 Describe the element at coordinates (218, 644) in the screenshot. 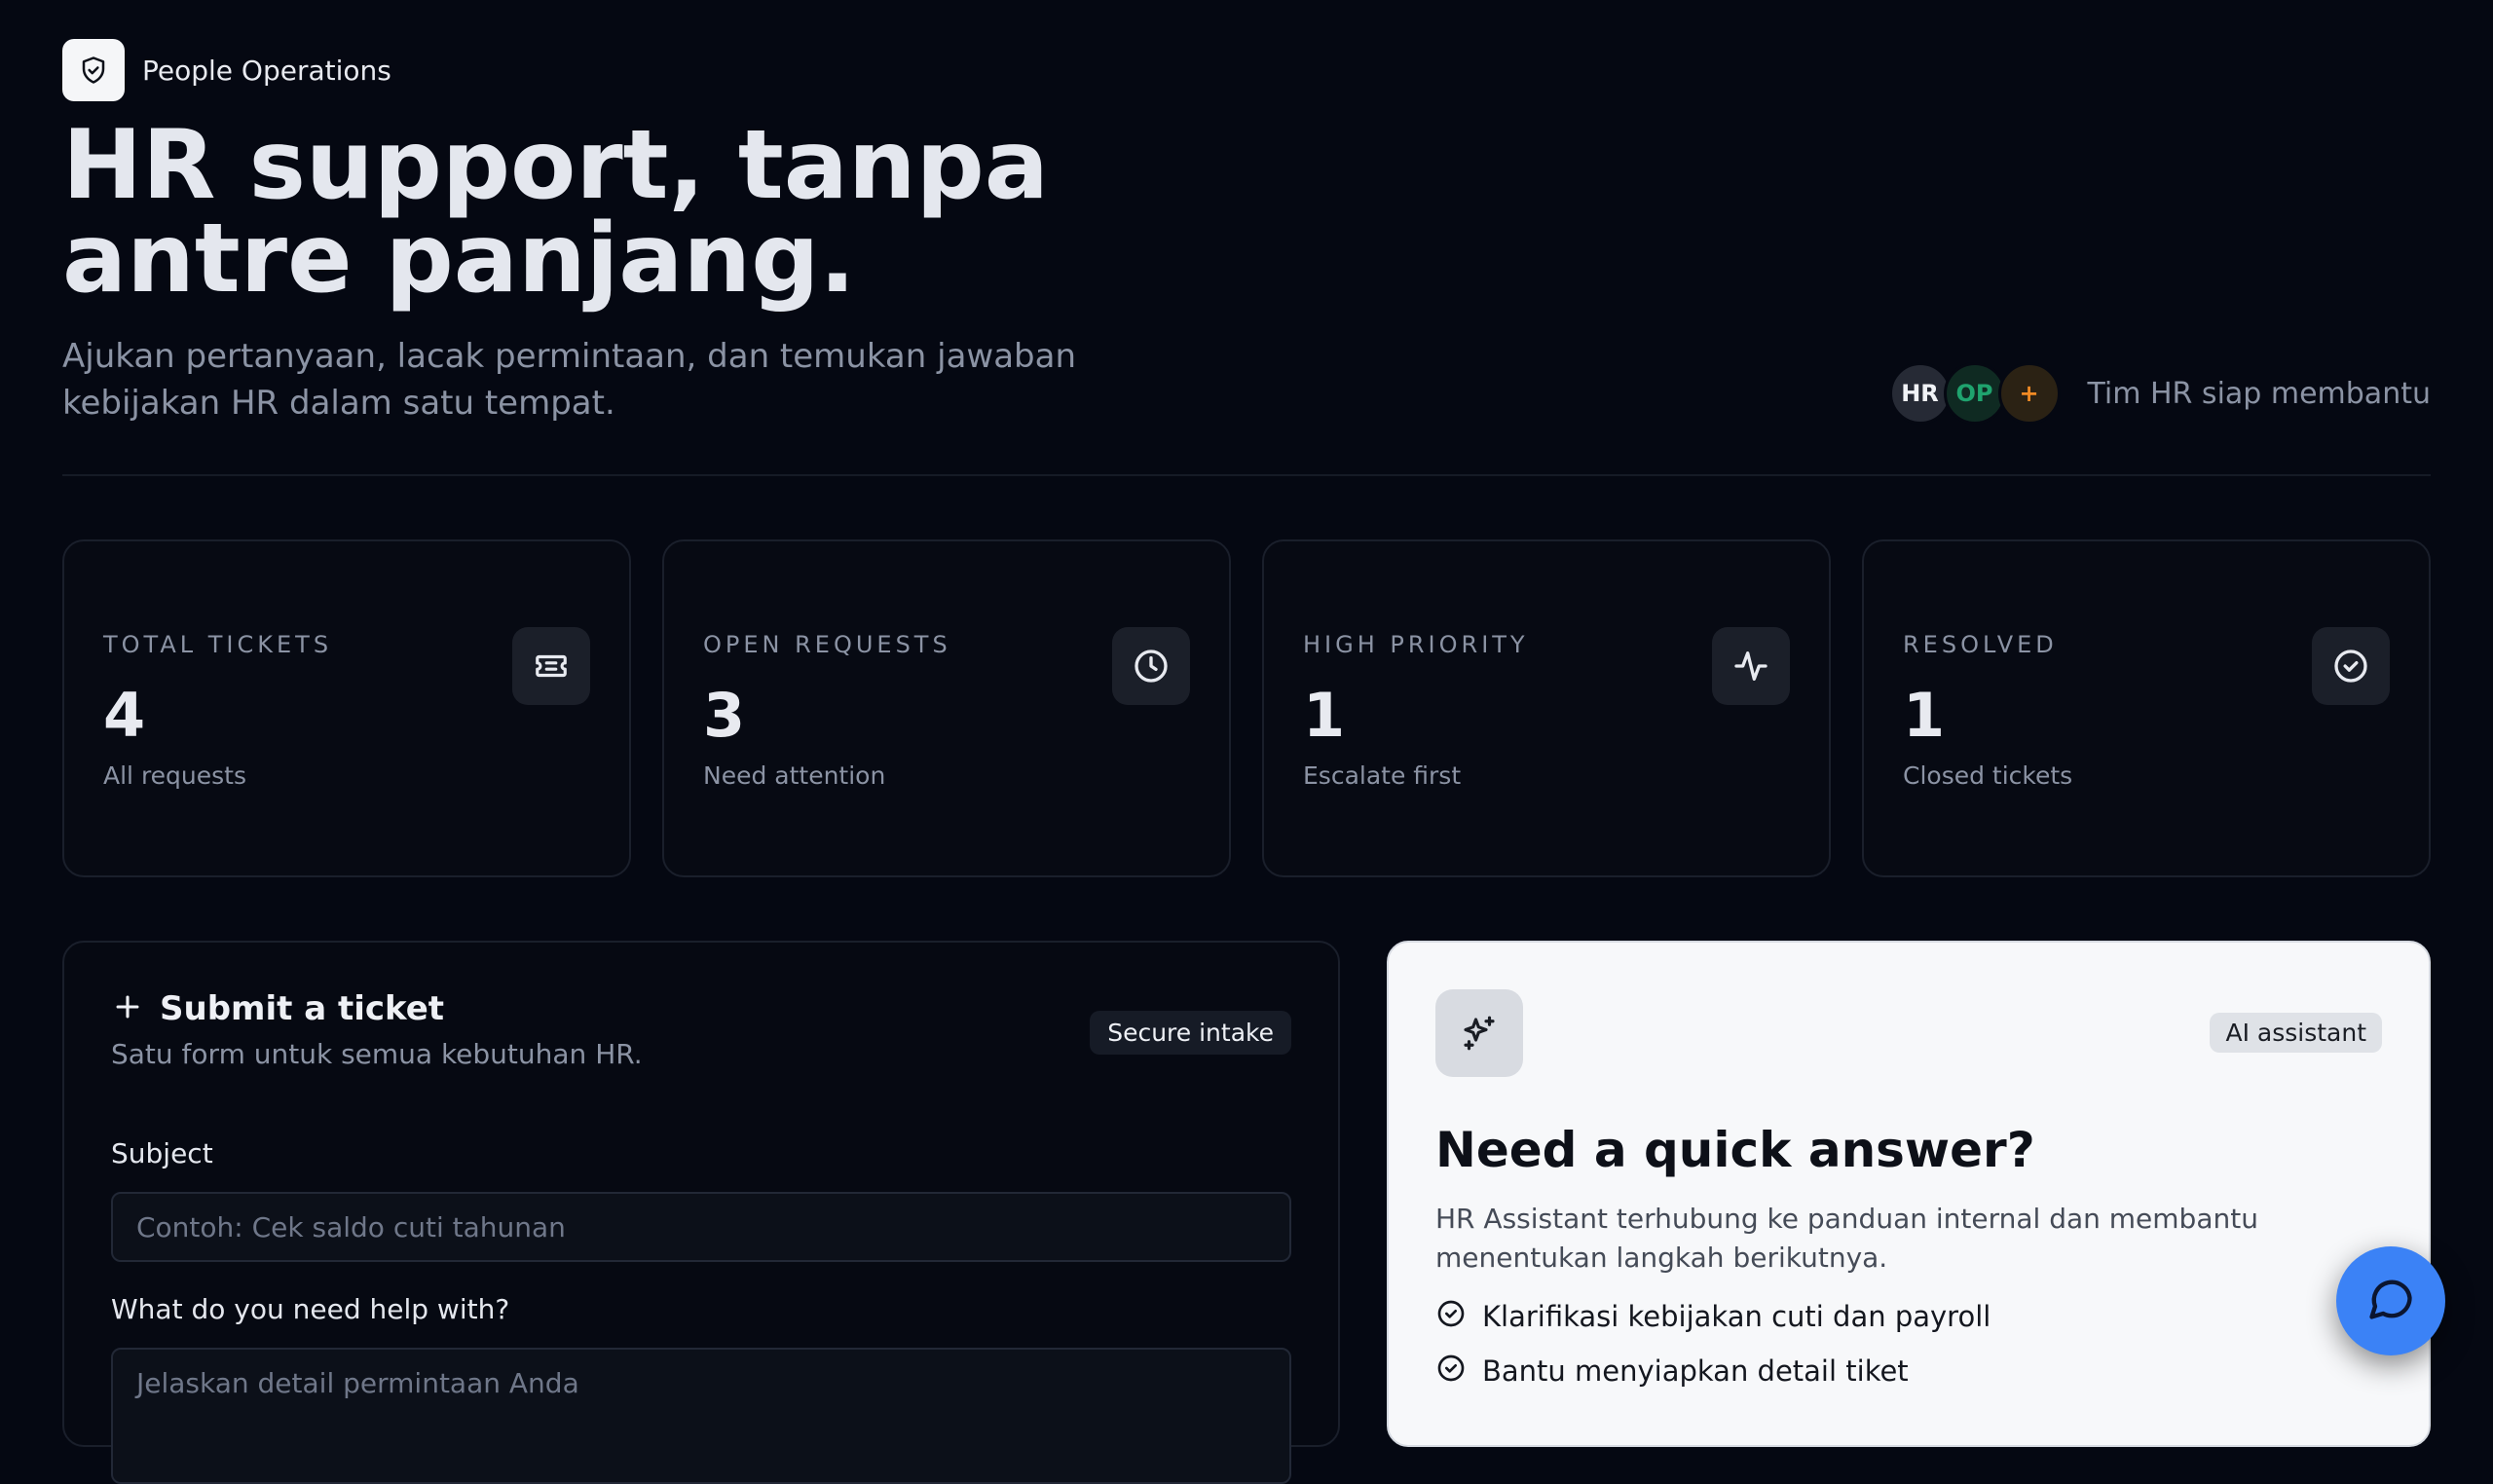

I see `stat-label: TOTAL TICKETS` at that location.